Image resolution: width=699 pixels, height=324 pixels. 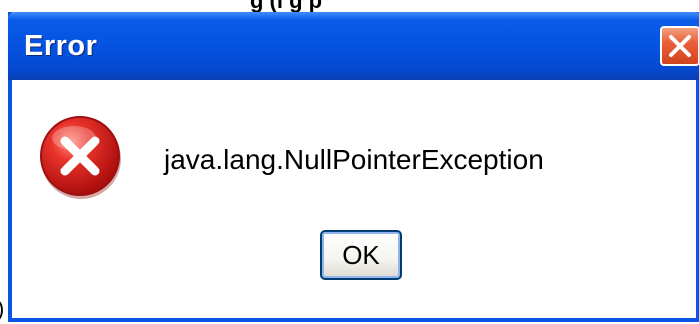 What do you see at coordinates (80, 157) in the screenshot?
I see `error-icon` at bounding box center [80, 157].